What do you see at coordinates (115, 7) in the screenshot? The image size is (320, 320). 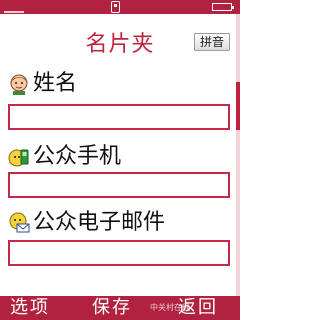 I see `phone-status-icon` at bounding box center [115, 7].